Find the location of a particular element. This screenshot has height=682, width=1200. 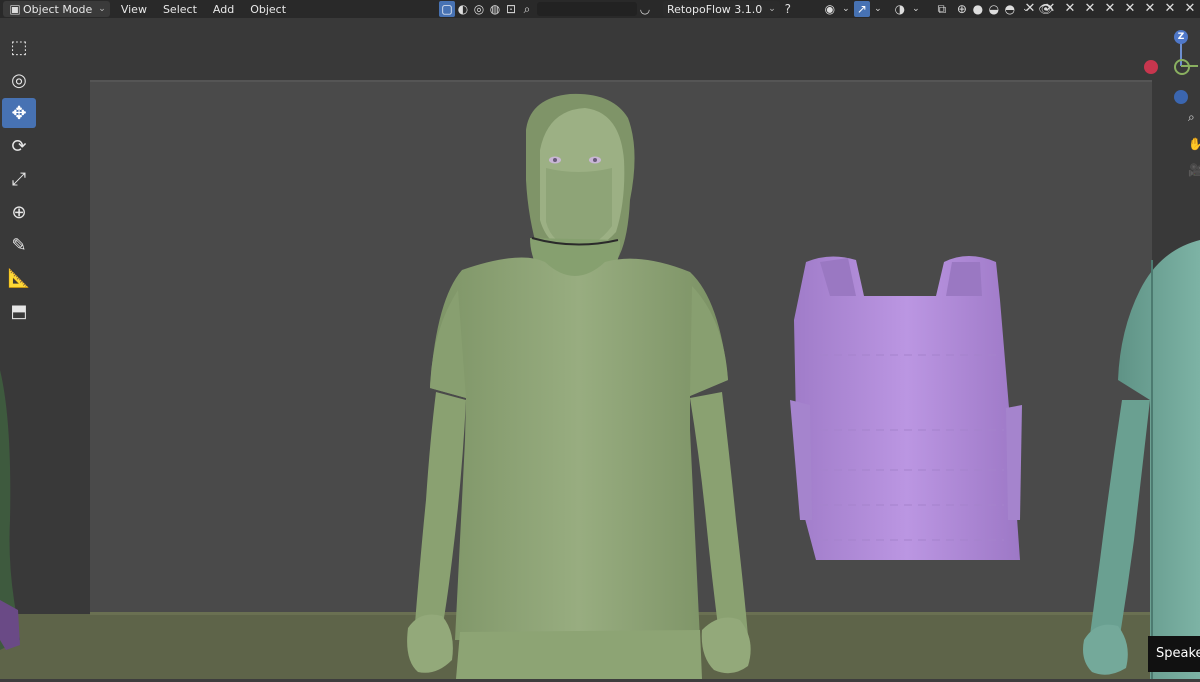

select-invert-icon: ◍ is located at coordinates (495, 9).